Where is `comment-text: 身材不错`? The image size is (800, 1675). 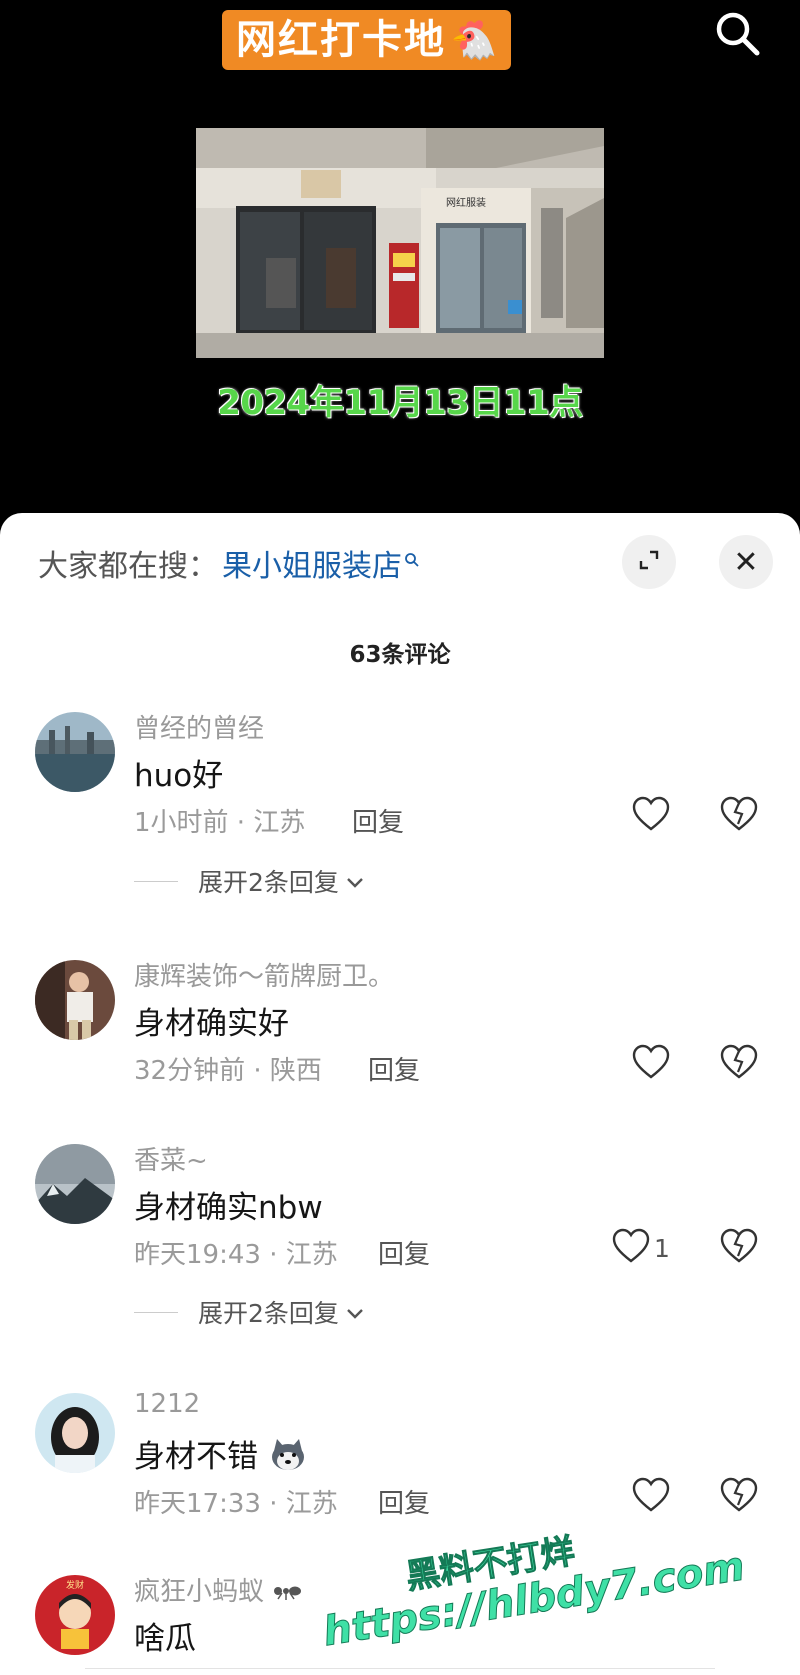
comment-text: 身材不错 is located at coordinates (221, 1456).